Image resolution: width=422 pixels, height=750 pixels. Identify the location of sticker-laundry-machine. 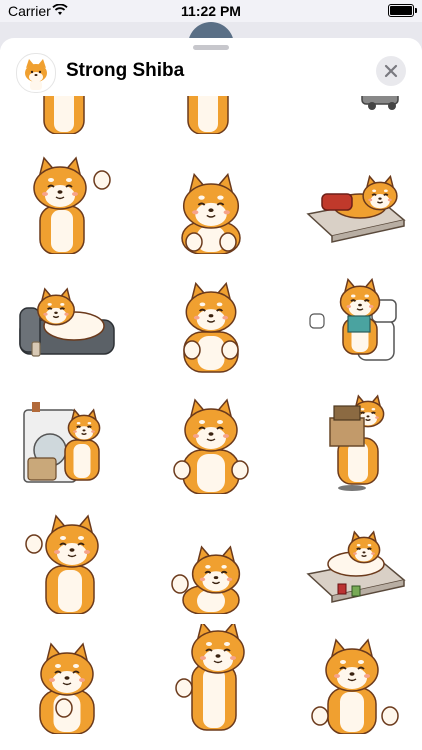
(67, 439).